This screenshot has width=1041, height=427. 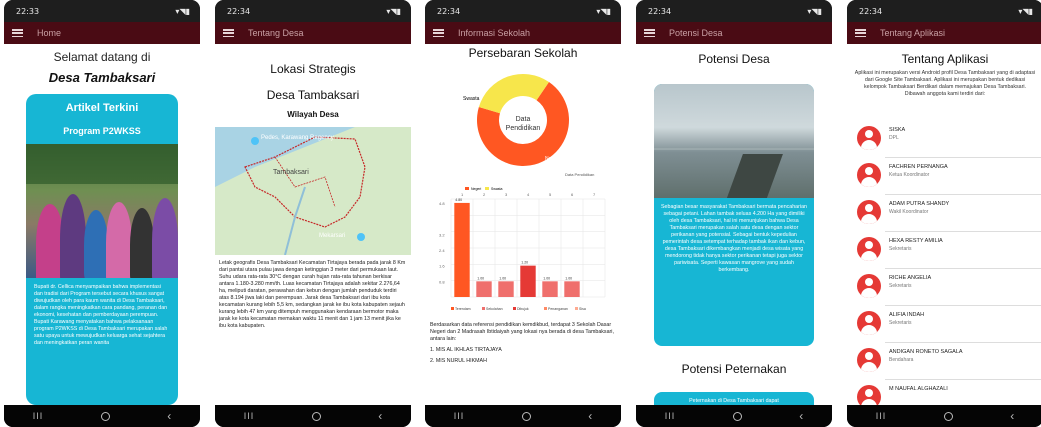 I want to click on member-role: Bendahara, so click(x=901, y=360).